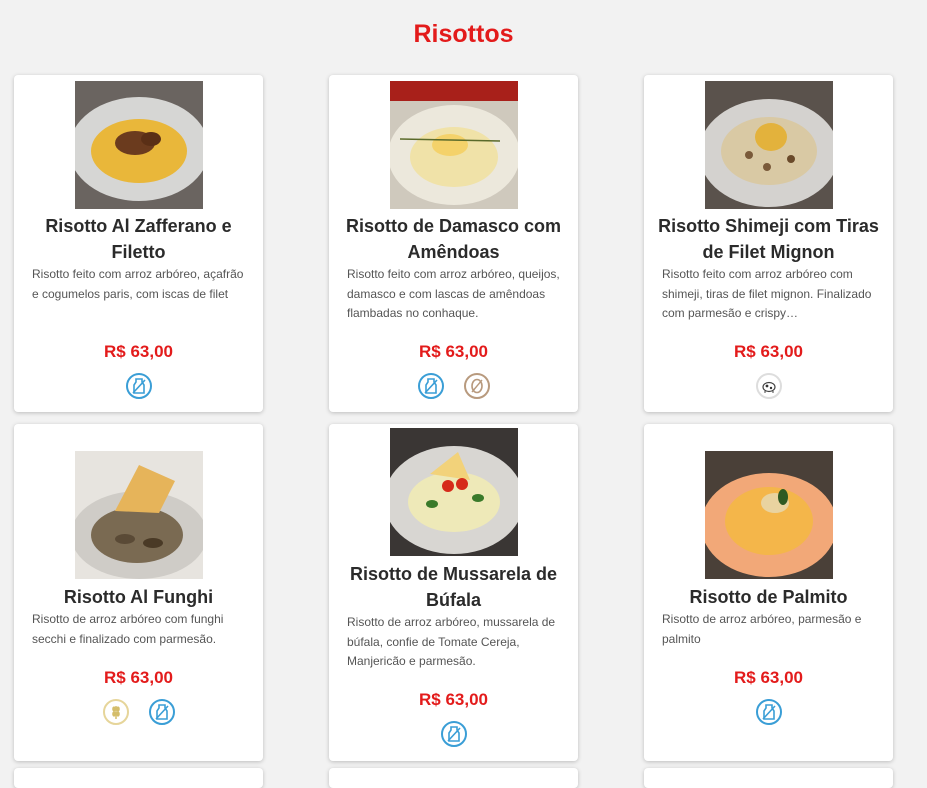 The width and height of the screenshot is (927, 788). What do you see at coordinates (138, 239) in the screenshot?
I see `dish-name: Risotto Al Zafferano e Filetto` at bounding box center [138, 239].